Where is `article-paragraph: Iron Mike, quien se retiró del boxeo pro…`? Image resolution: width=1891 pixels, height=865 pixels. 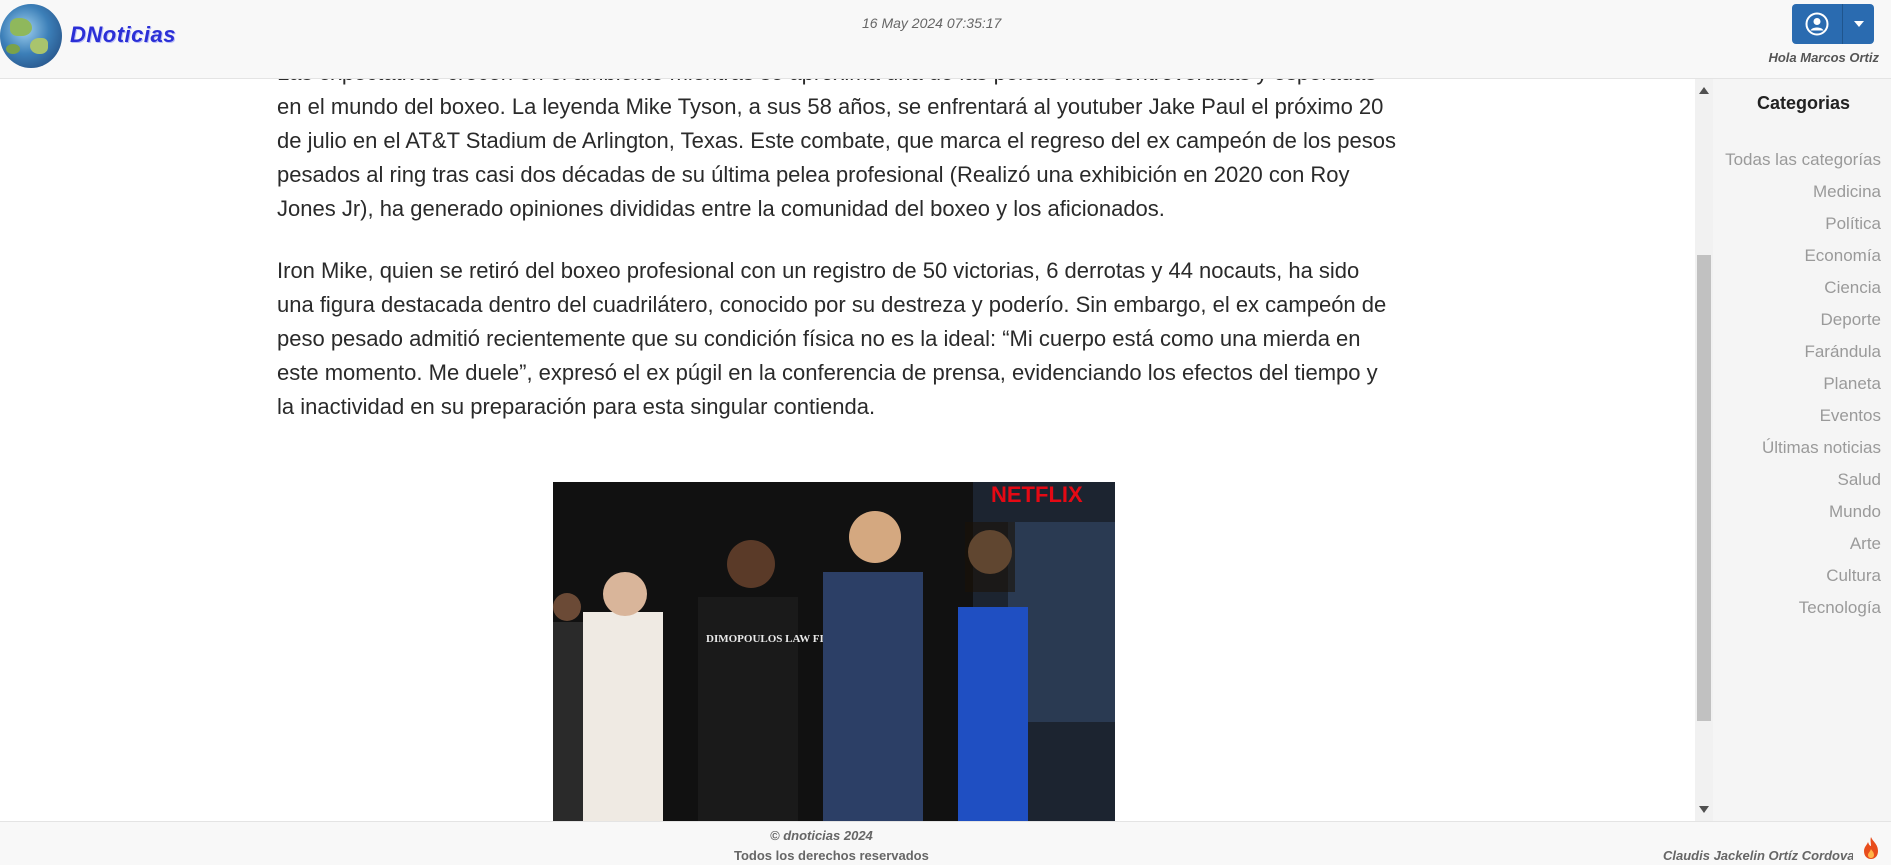
article-paragraph: Iron Mike, quien se retiró del boxeo pro… is located at coordinates (832, 338).